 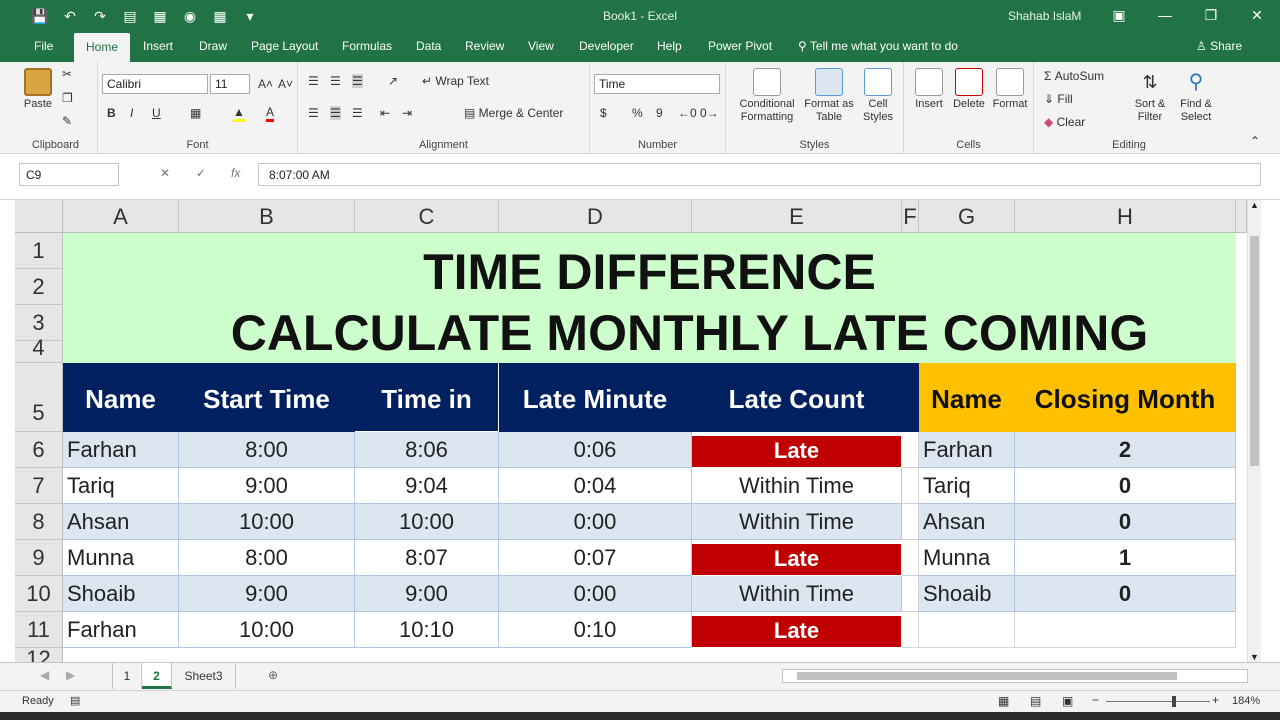 What do you see at coordinates (1125, 558) in the screenshot?
I see `cell-summary-count: 1` at bounding box center [1125, 558].